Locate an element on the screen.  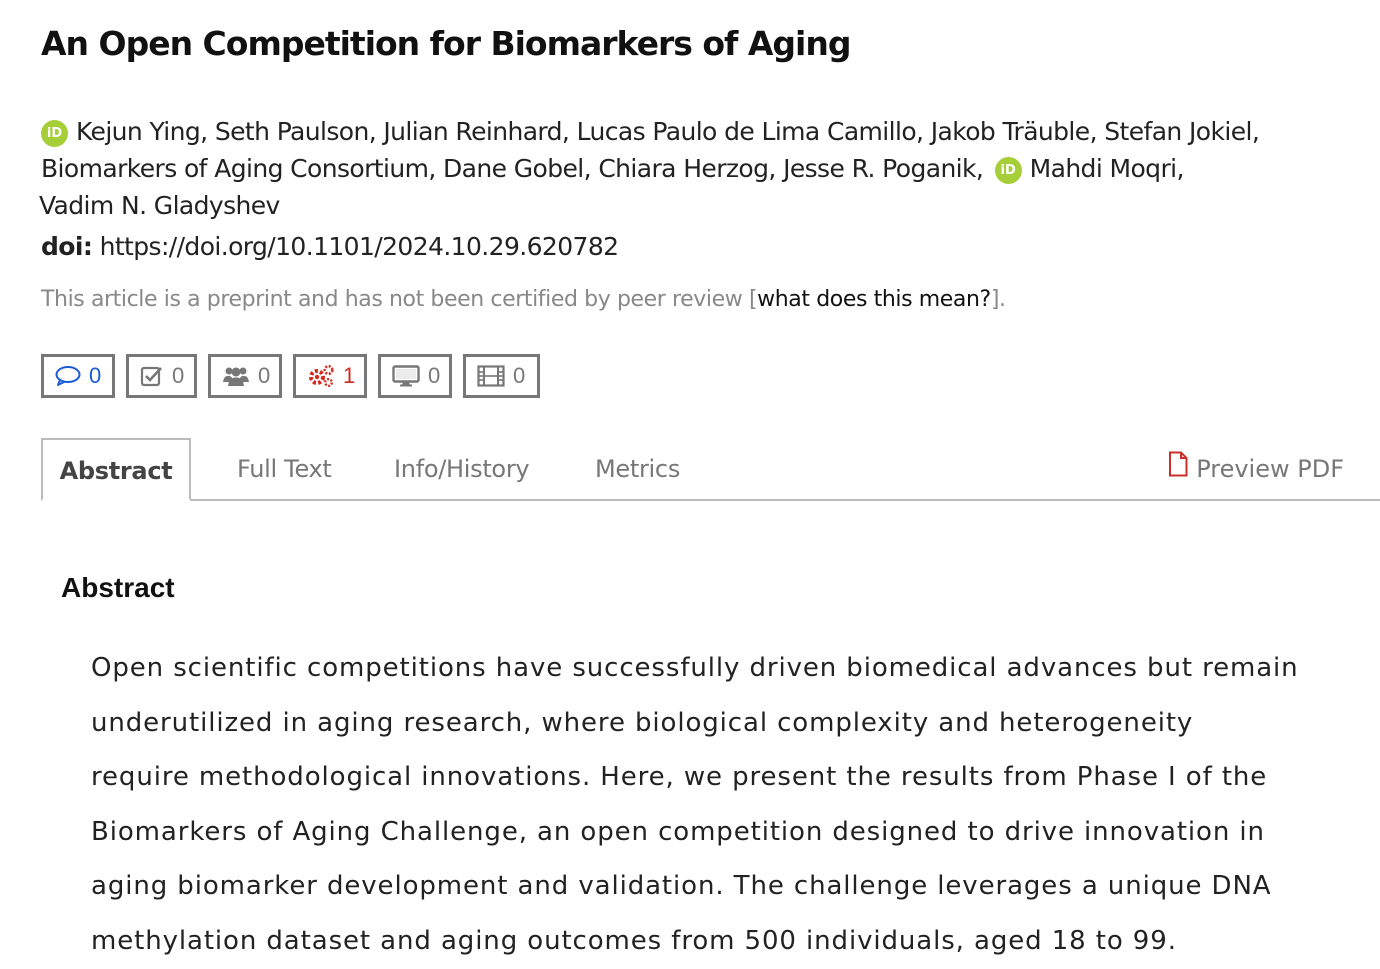
doi-label: doi: is located at coordinates (67, 246).